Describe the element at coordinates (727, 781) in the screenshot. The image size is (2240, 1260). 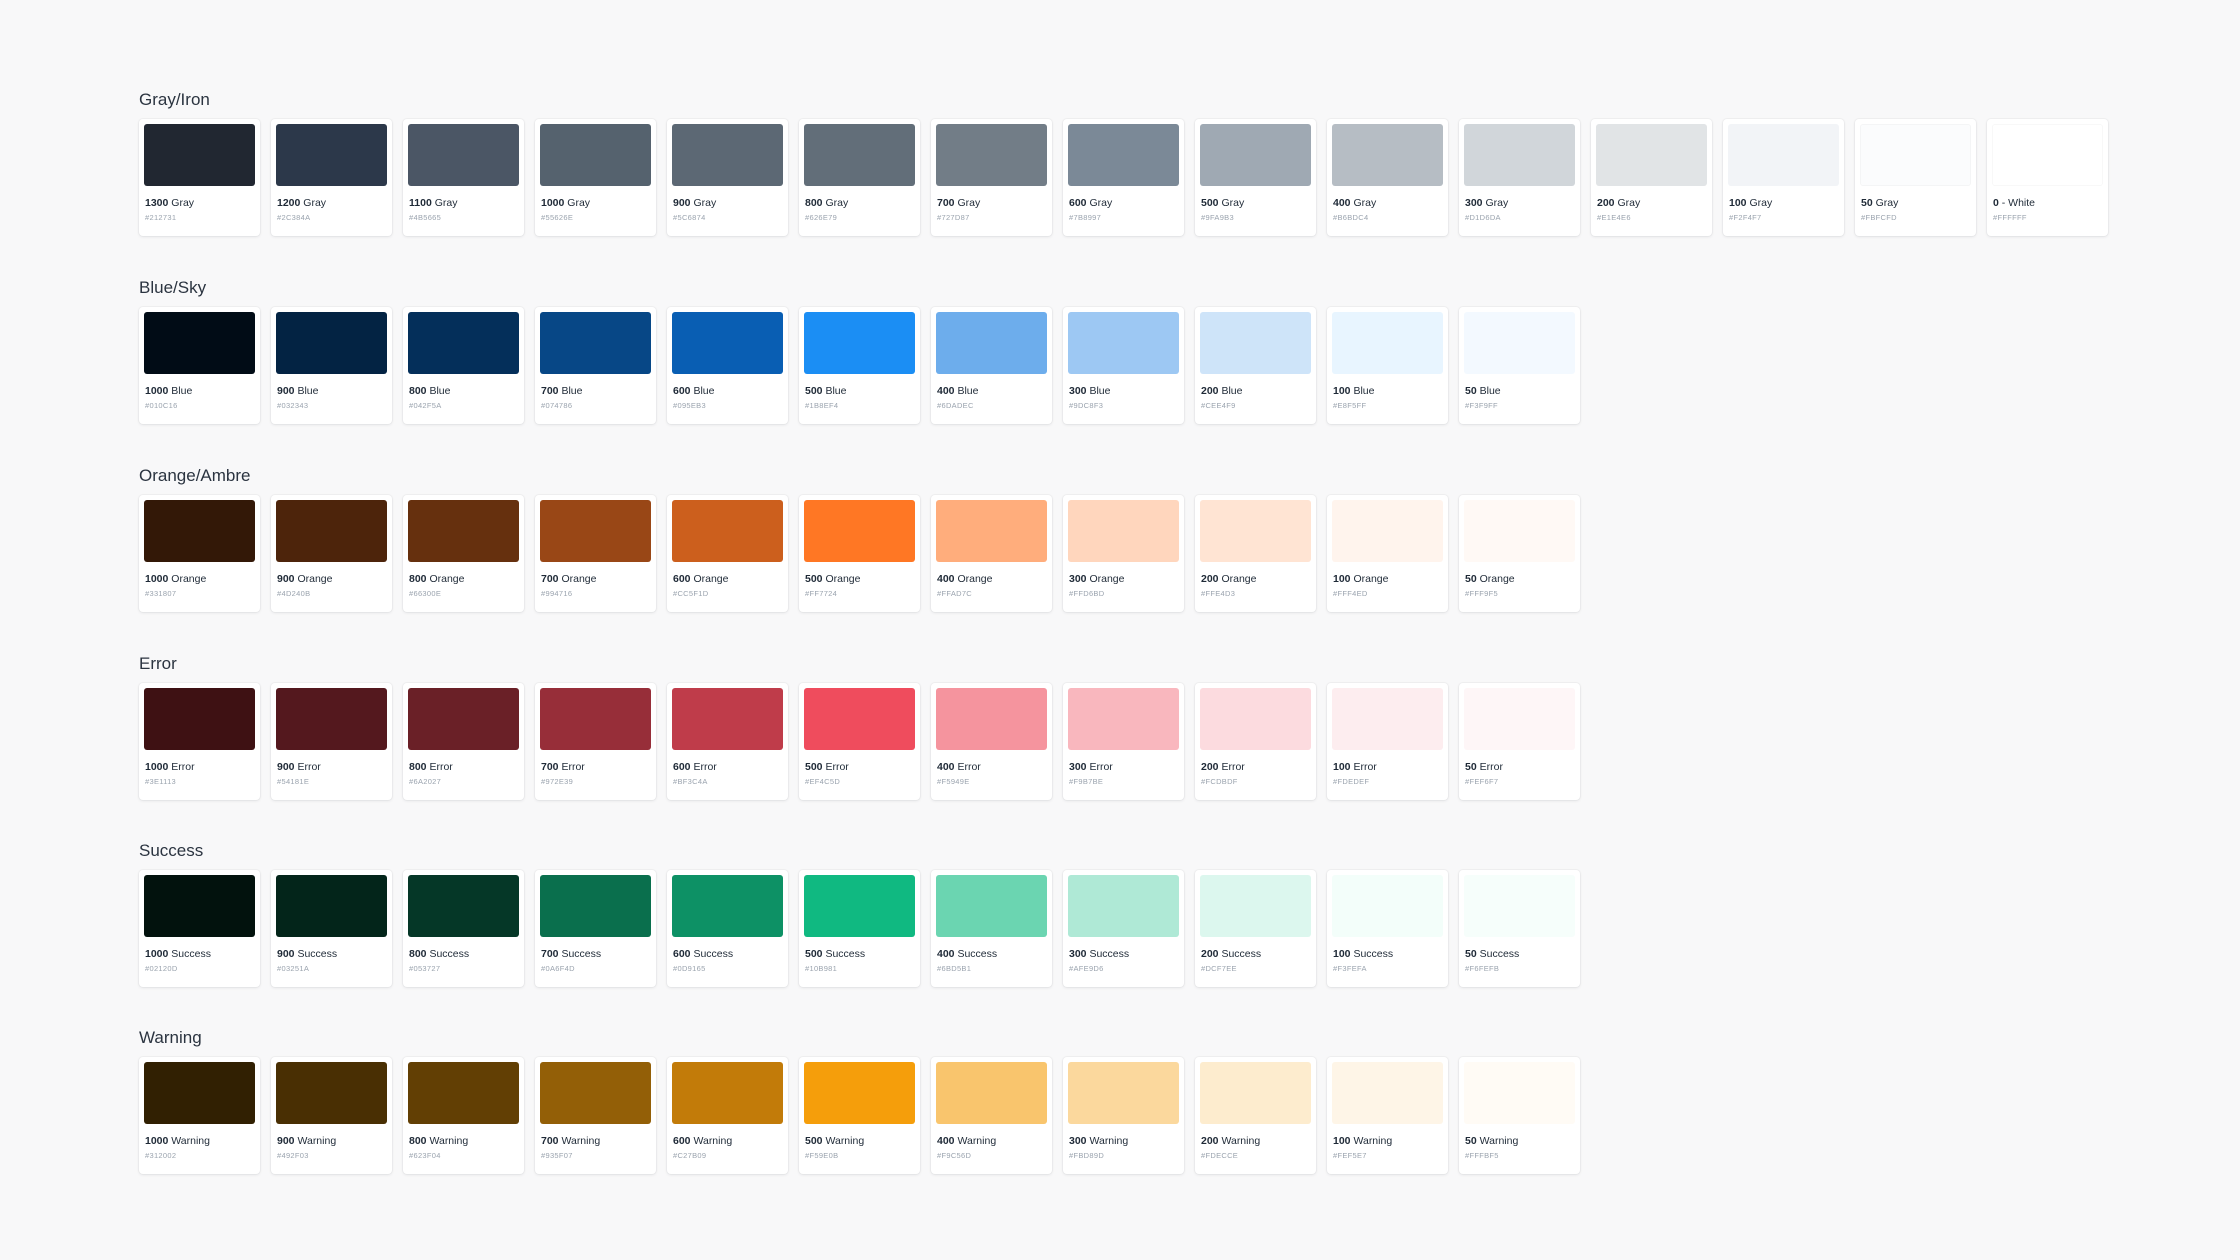
I see `hex-code: #BF3C4A` at that location.